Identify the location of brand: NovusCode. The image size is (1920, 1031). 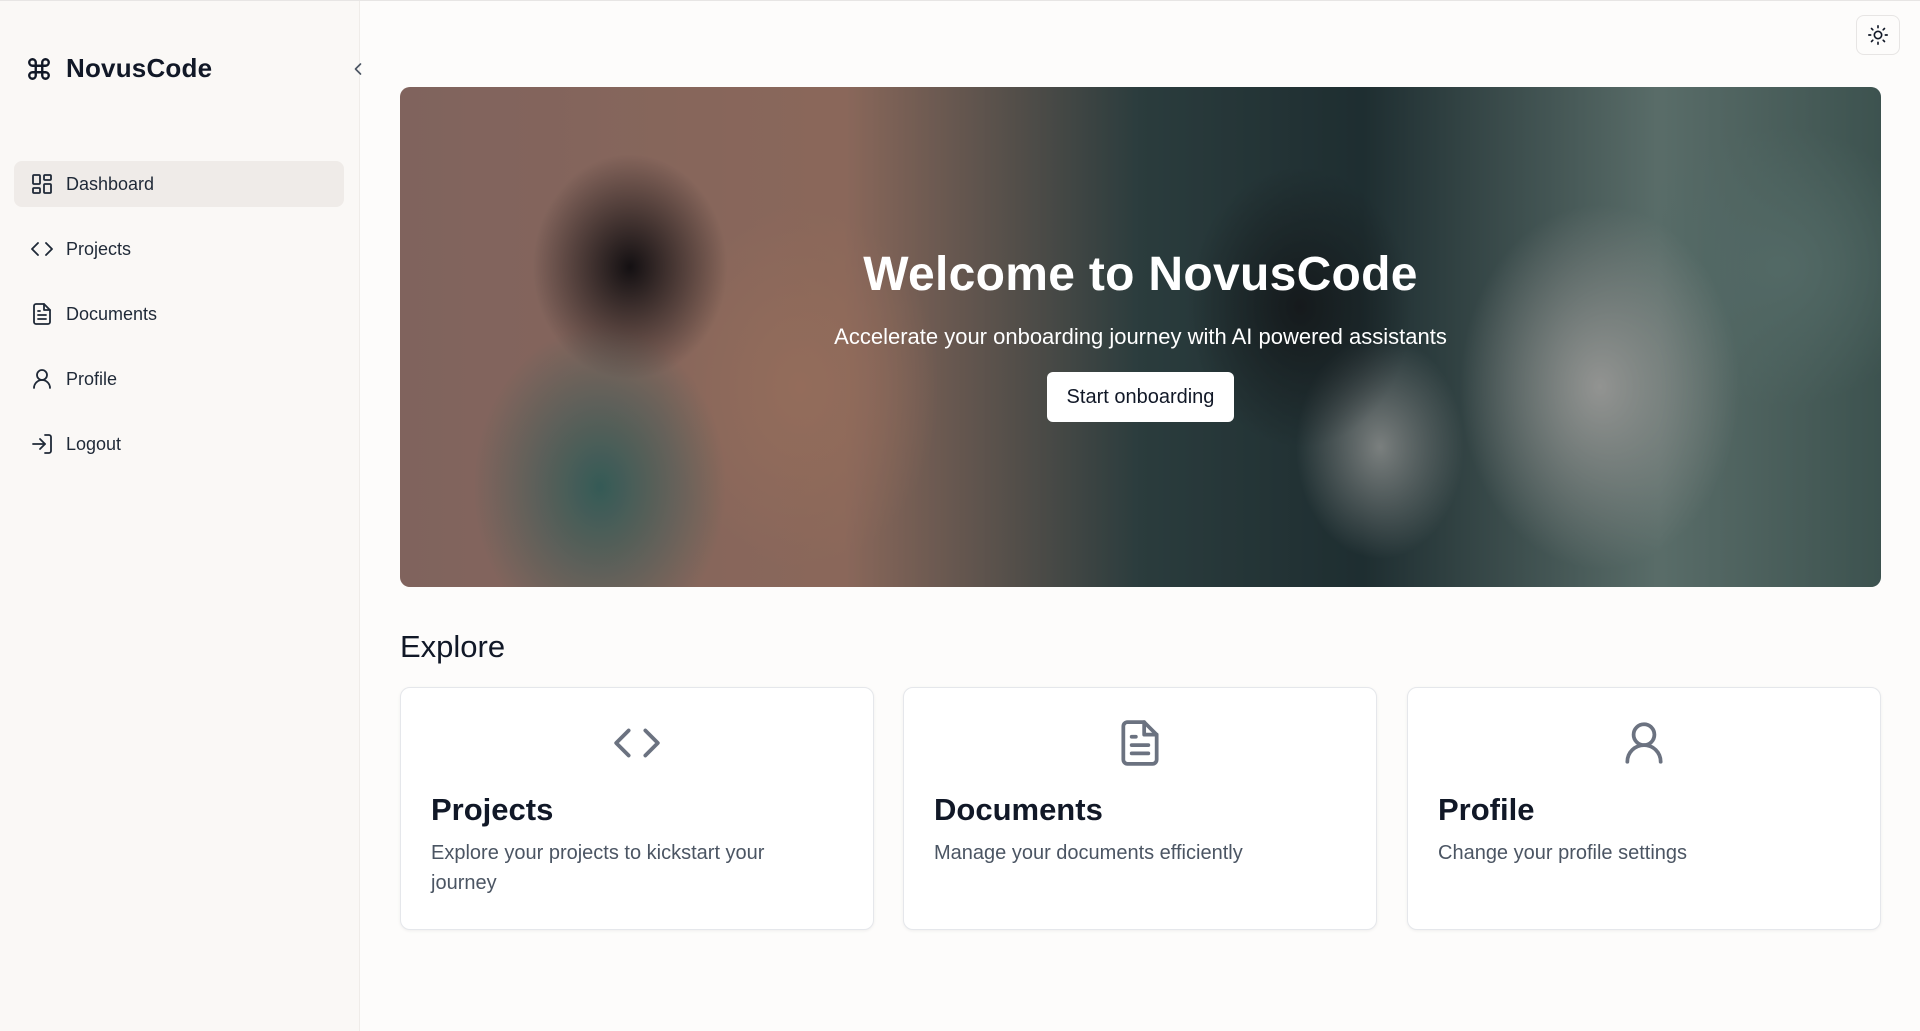
(119, 68).